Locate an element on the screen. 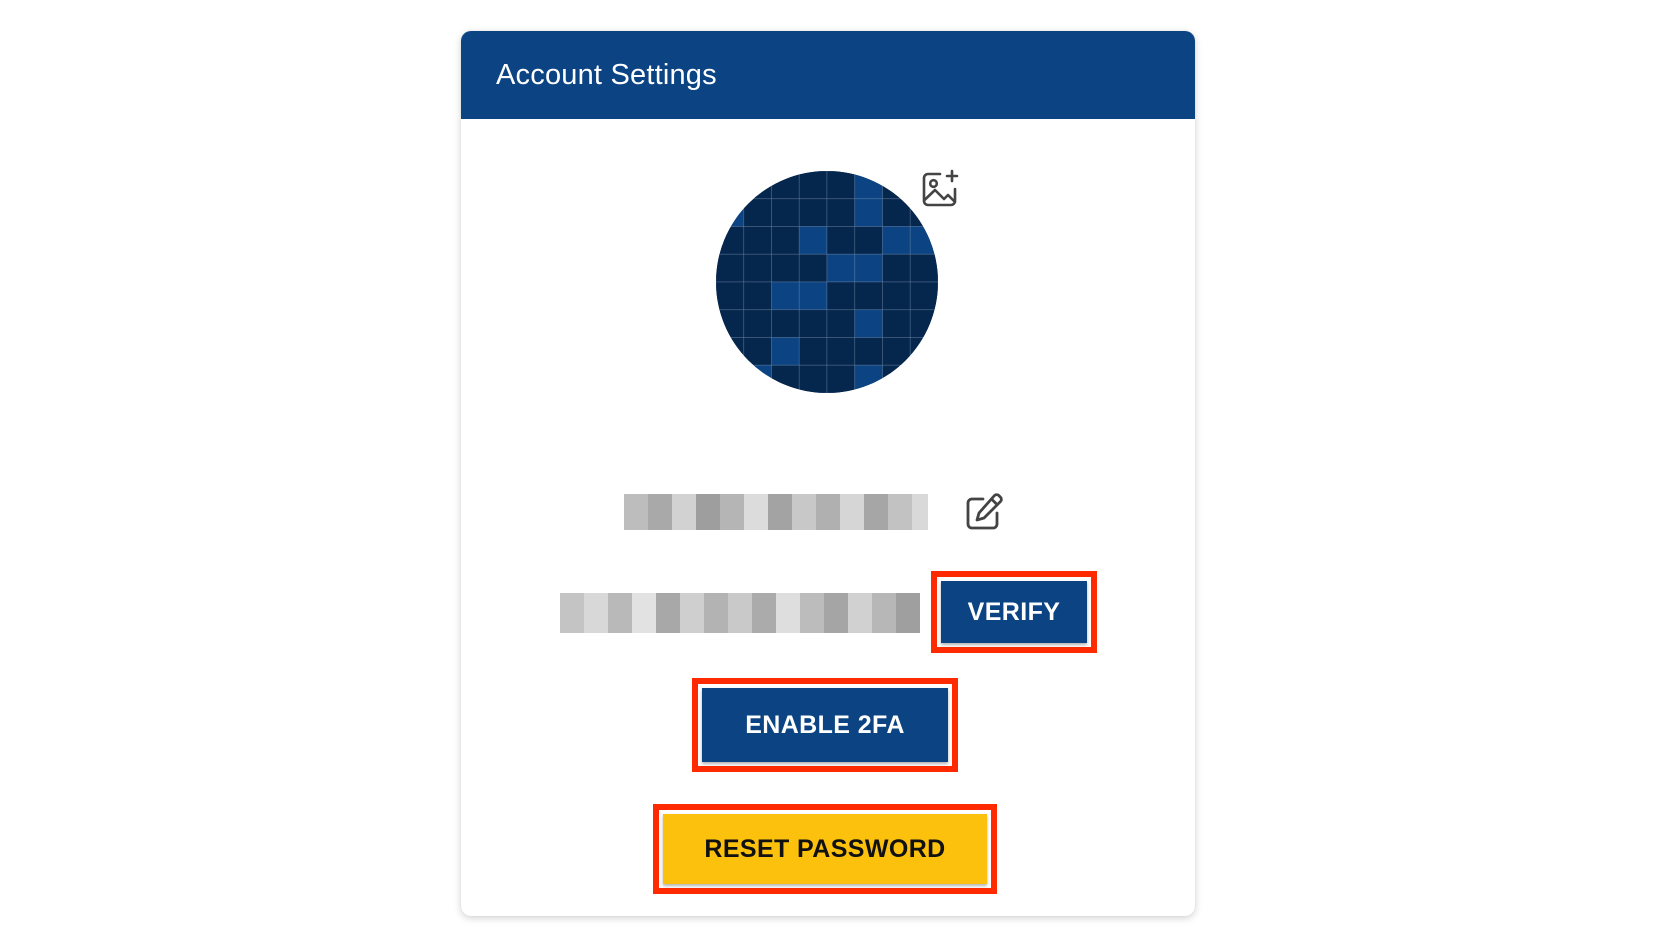  edit-square-icon is located at coordinates (984, 511).